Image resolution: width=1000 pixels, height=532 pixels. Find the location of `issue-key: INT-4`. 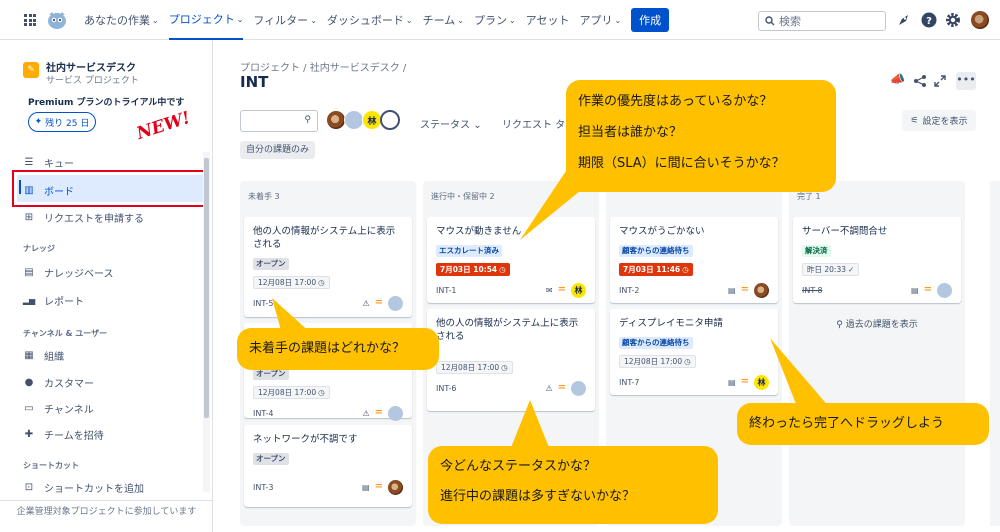

issue-key: INT-4 is located at coordinates (263, 413).